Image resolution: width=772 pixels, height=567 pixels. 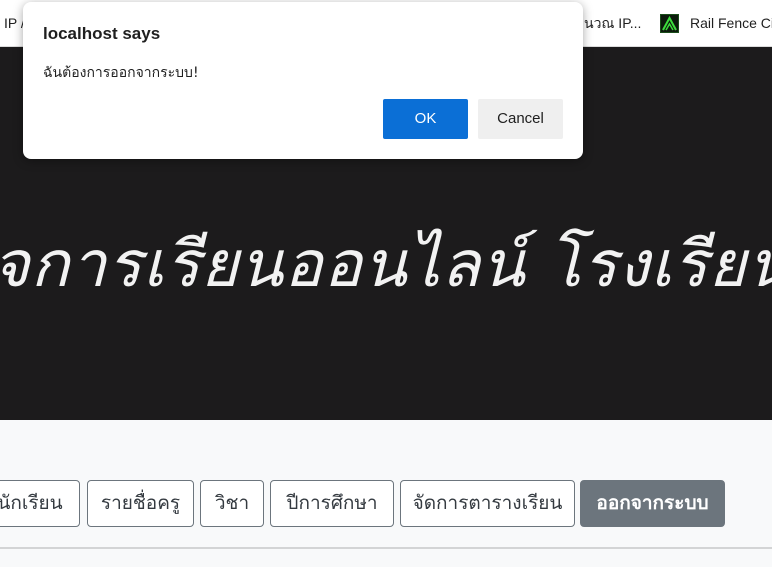 I want to click on nav-divider, so click(x=386, y=548).